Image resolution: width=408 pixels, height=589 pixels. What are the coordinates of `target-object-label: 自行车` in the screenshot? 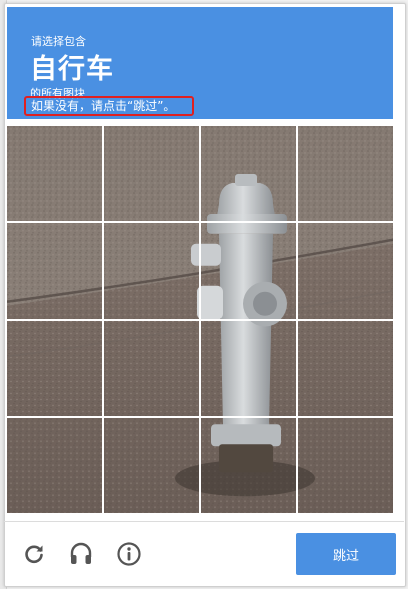 It's located at (72, 69).